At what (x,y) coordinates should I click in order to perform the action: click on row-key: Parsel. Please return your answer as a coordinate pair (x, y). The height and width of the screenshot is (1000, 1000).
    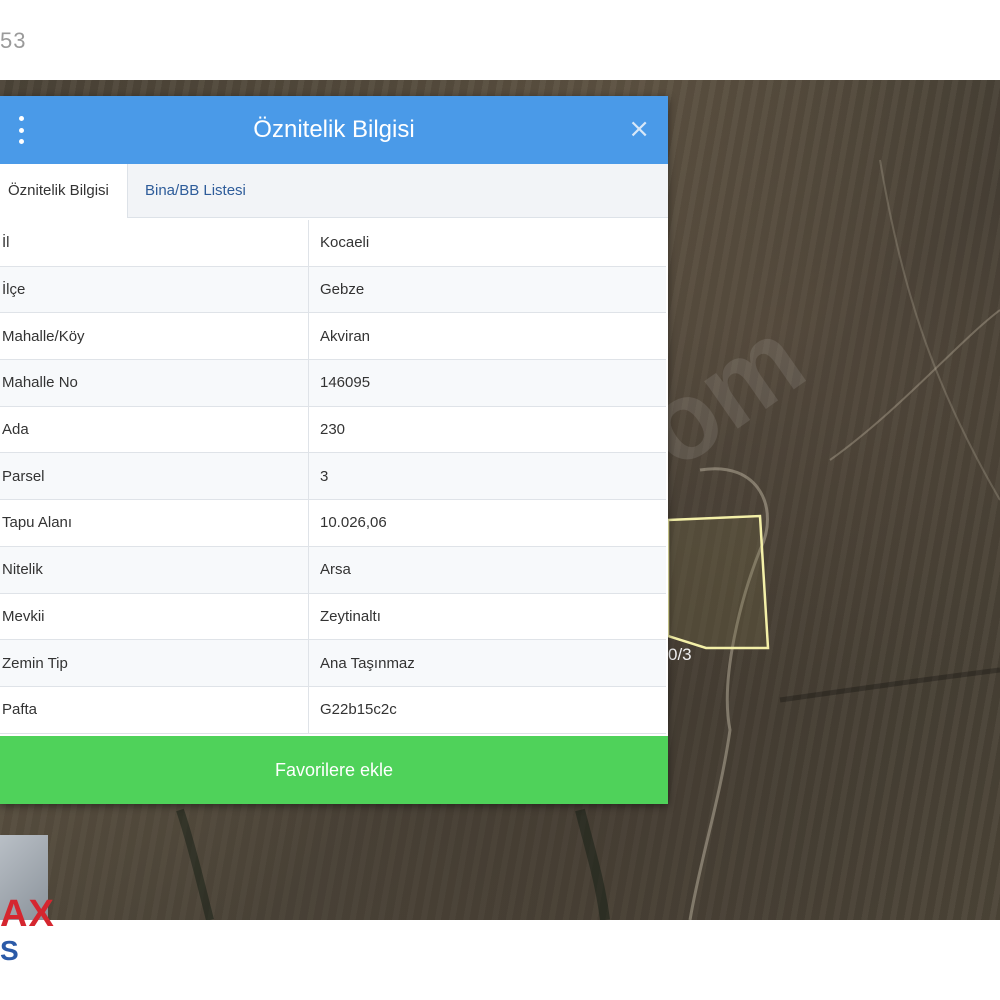
    Looking at the image, I should click on (154, 476).